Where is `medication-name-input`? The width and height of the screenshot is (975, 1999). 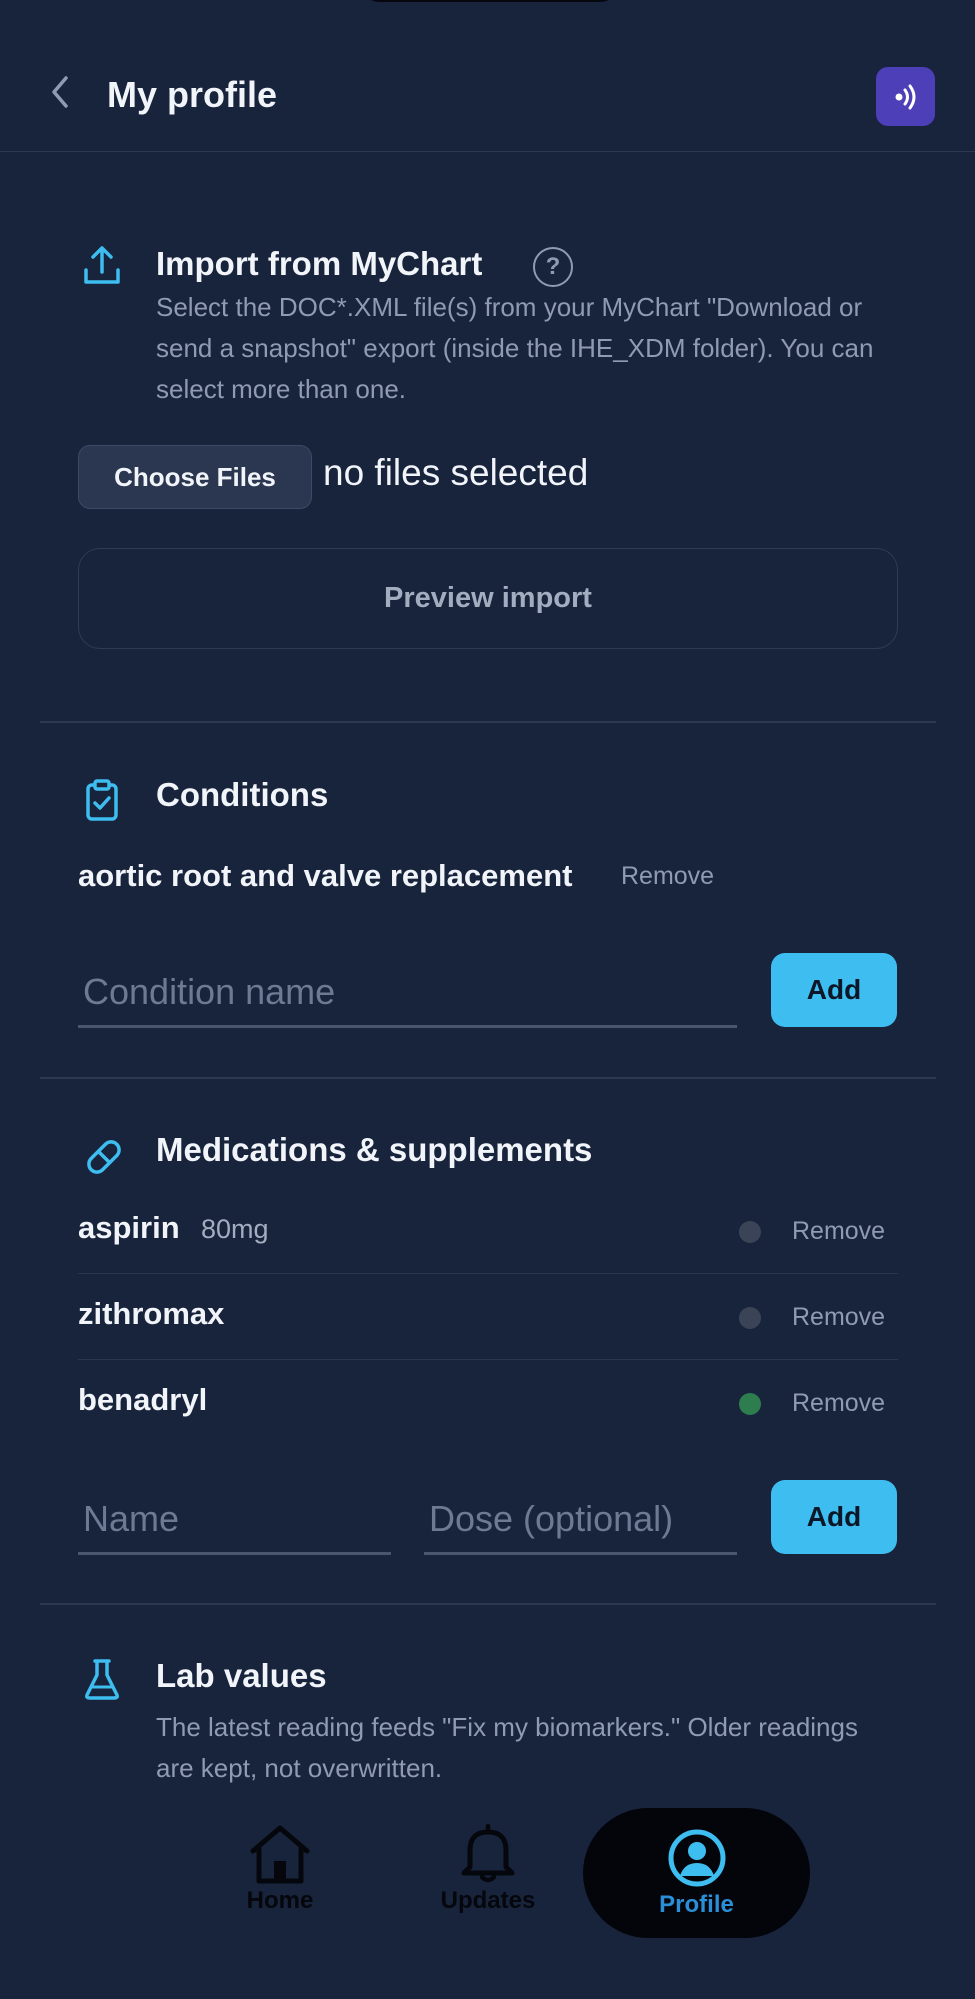
medication-name-input is located at coordinates (234, 1520).